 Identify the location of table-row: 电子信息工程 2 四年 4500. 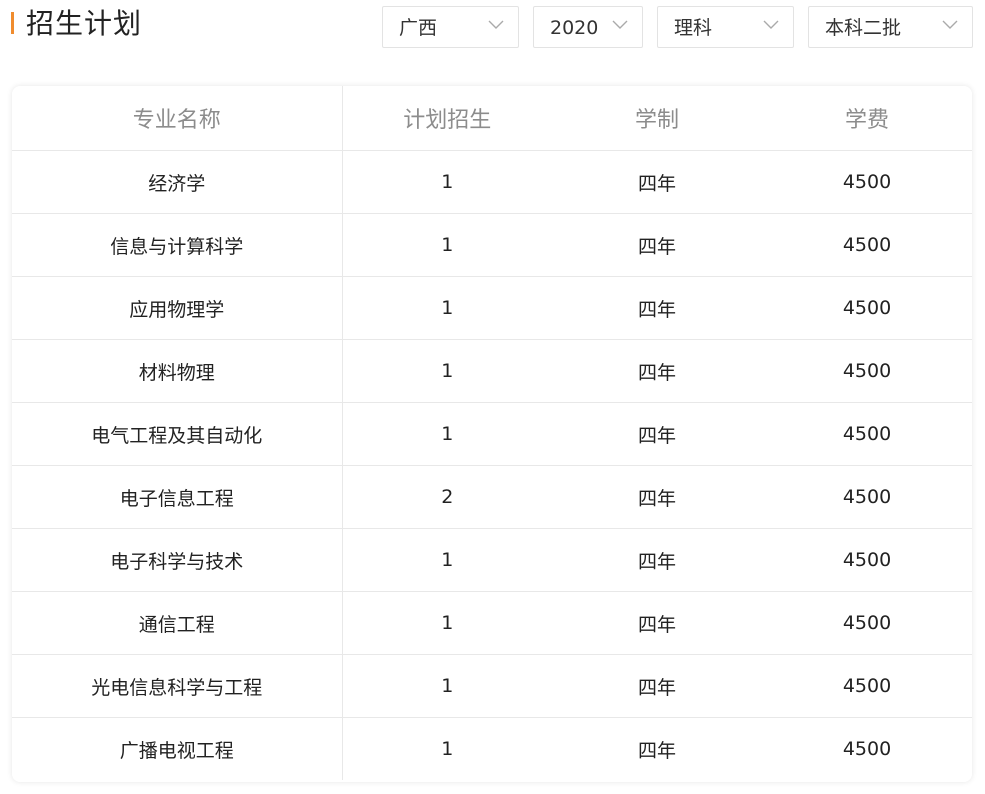
(492, 497).